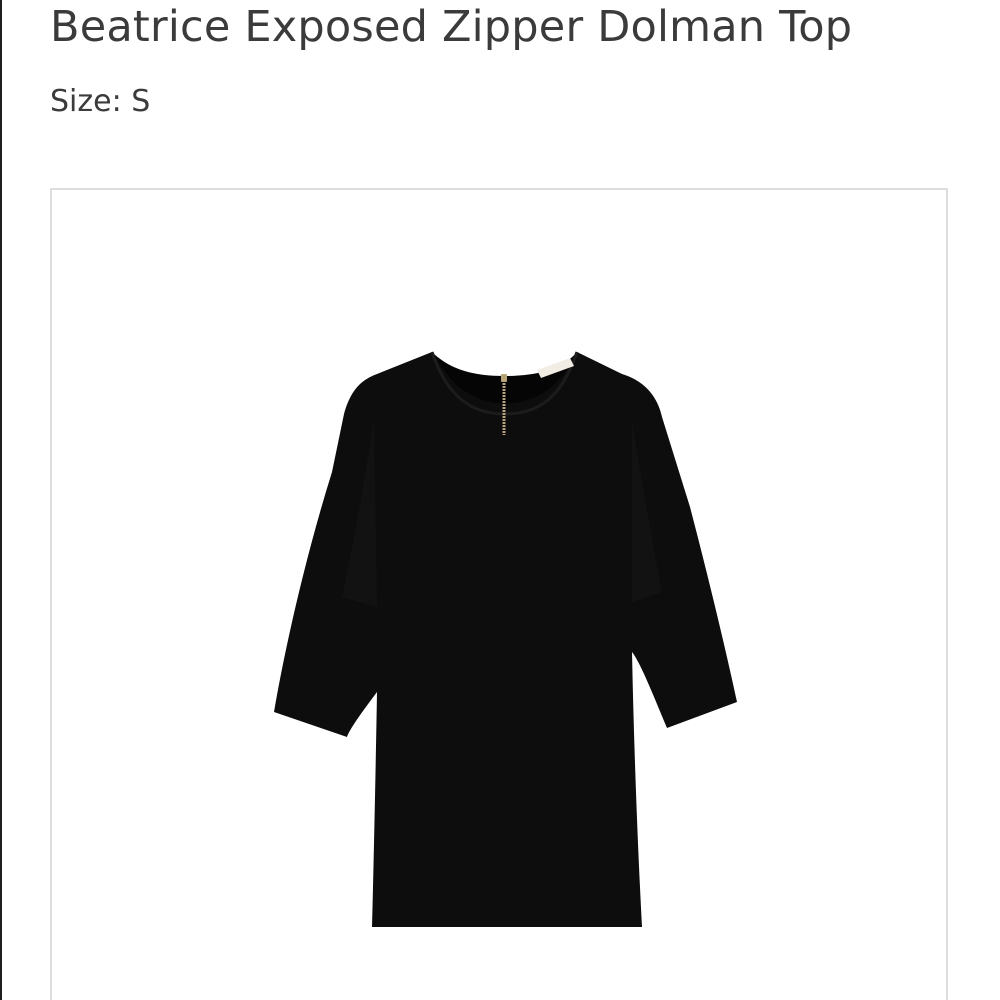 This screenshot has height=1000, width=1000. Describe the element at coordinates (451, 27) in the screenshot. I see `product-title: Beatrice Exposed Zipper Dolman Top` at that location.